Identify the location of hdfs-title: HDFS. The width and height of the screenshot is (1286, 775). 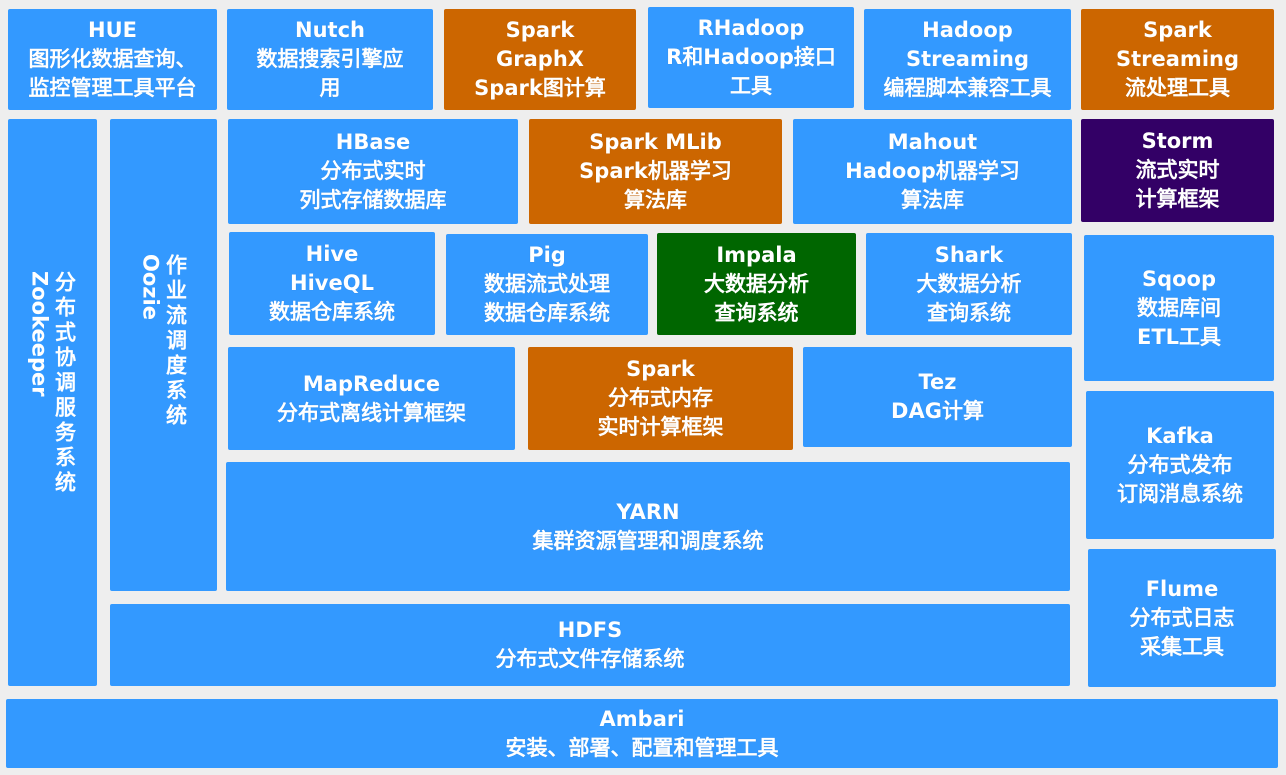
(590, 630).